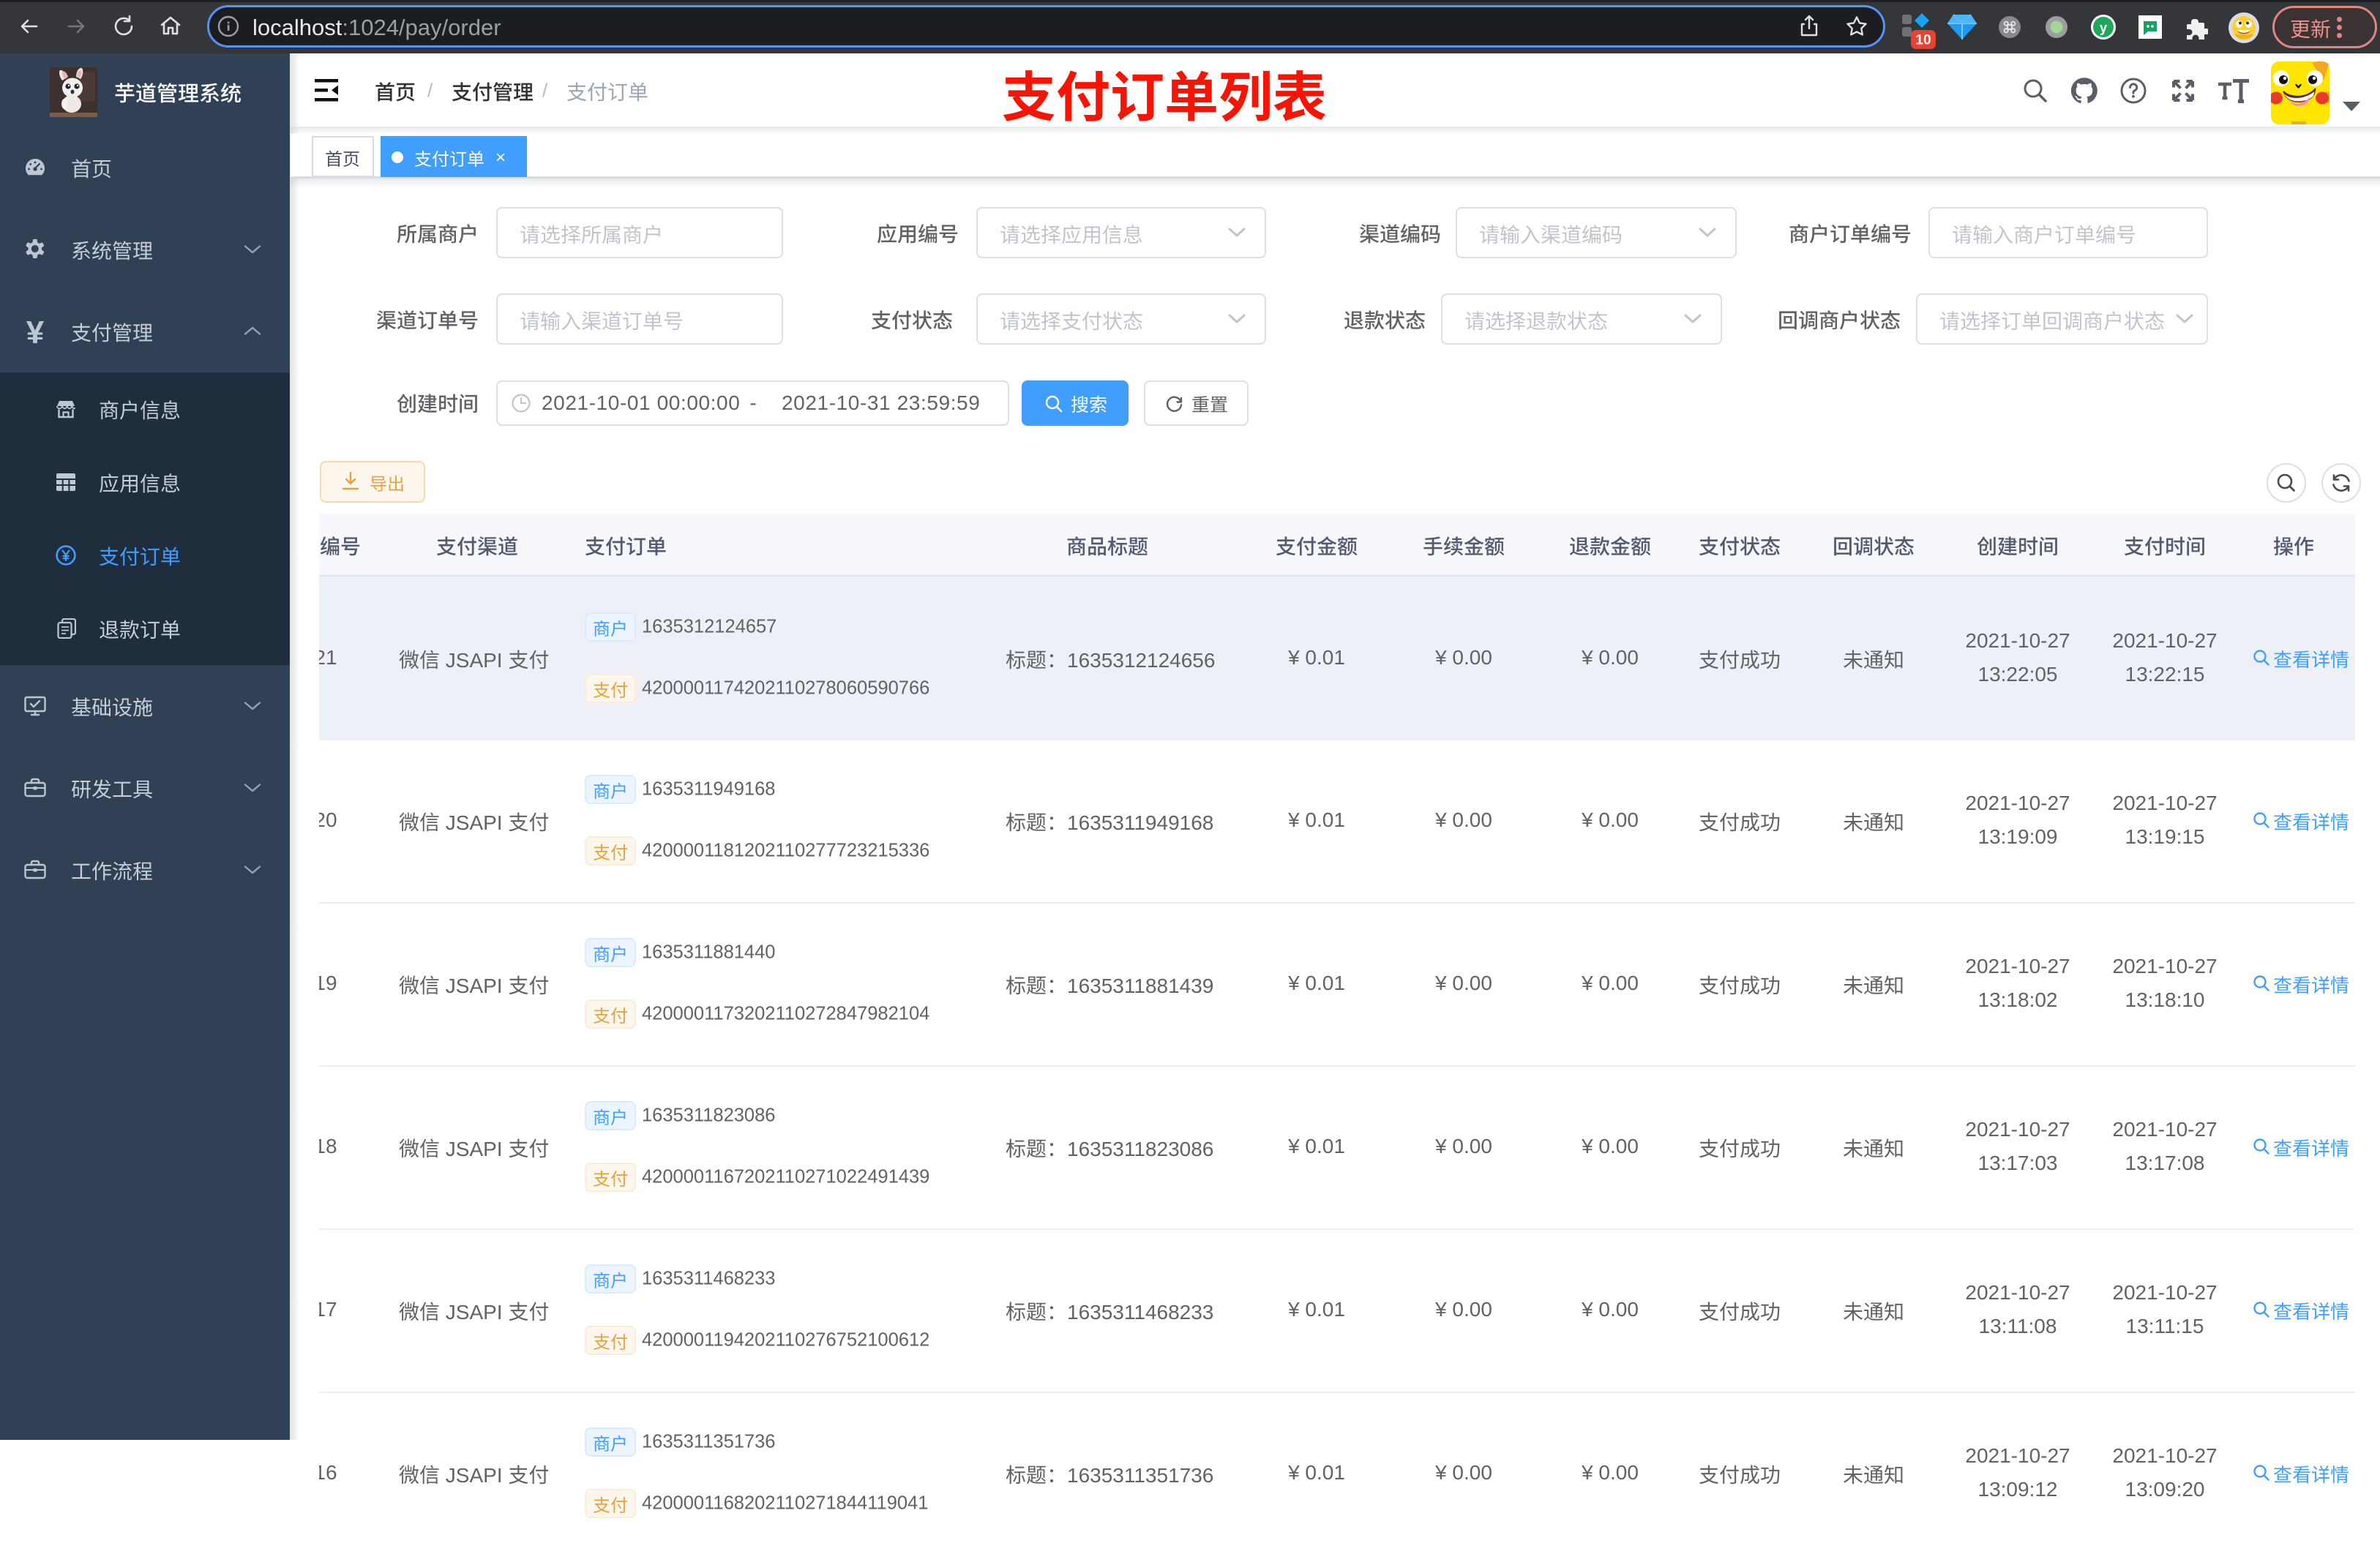 Image resolution: width=2380 pixels, height=1554 pixels. I want to click on svg-text: 1635312124656, so click(1141, 660).